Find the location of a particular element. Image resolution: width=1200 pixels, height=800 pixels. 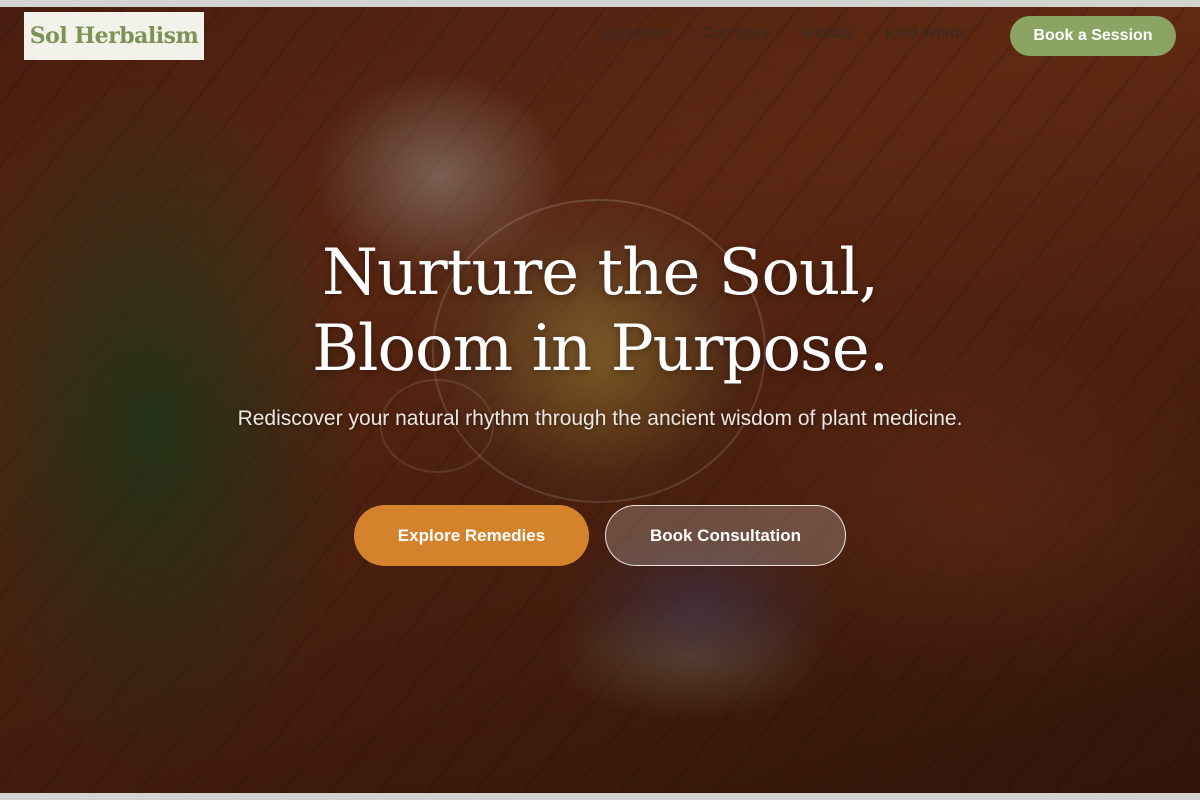

hero-title-line-2: Bloom in Purpose. is located at coordinates (600, 349).